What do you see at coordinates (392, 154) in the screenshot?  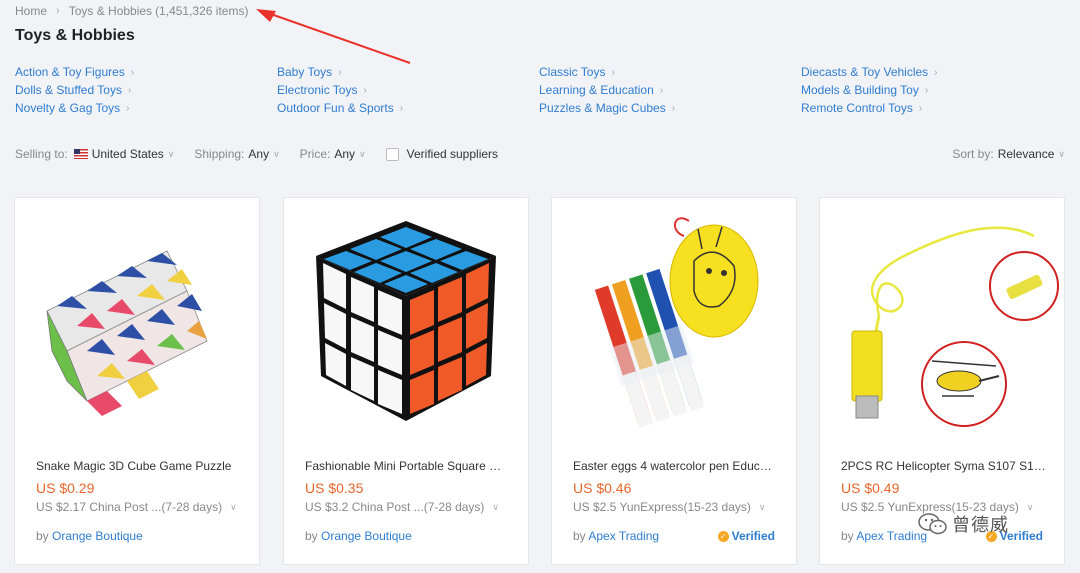 I see `checkbox` at bounding box center [392, 154].